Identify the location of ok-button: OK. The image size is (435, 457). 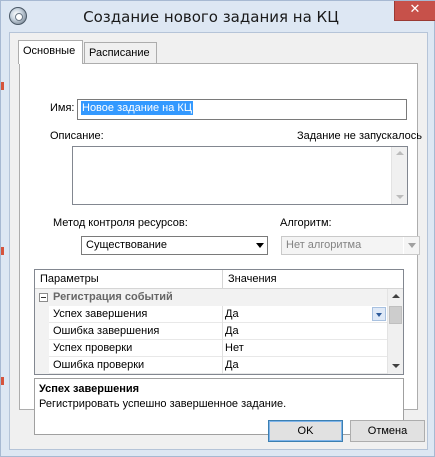
(305, 431).